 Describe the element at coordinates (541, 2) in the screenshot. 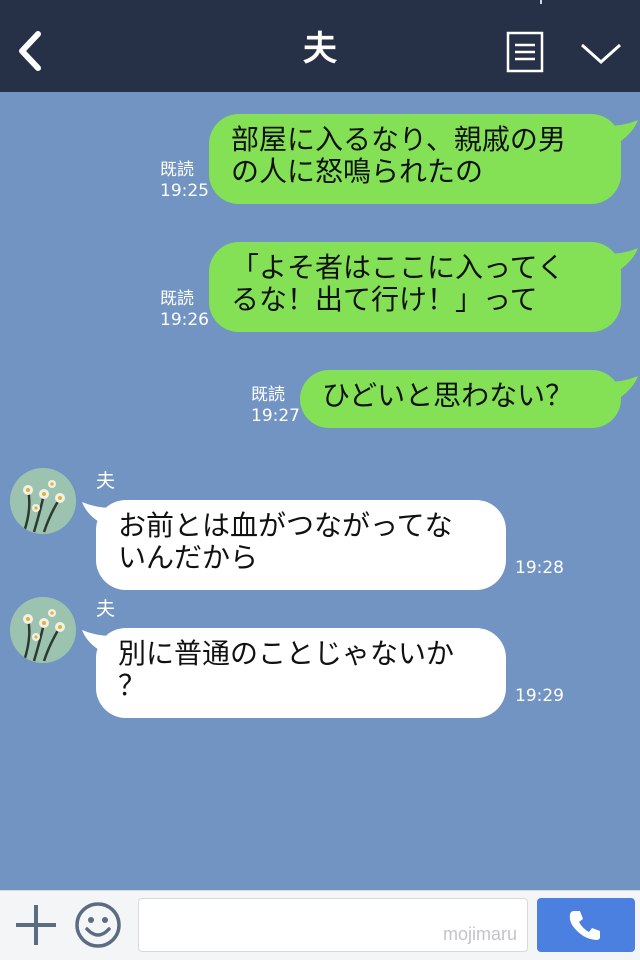

I see `status-bar-mark` at that location.